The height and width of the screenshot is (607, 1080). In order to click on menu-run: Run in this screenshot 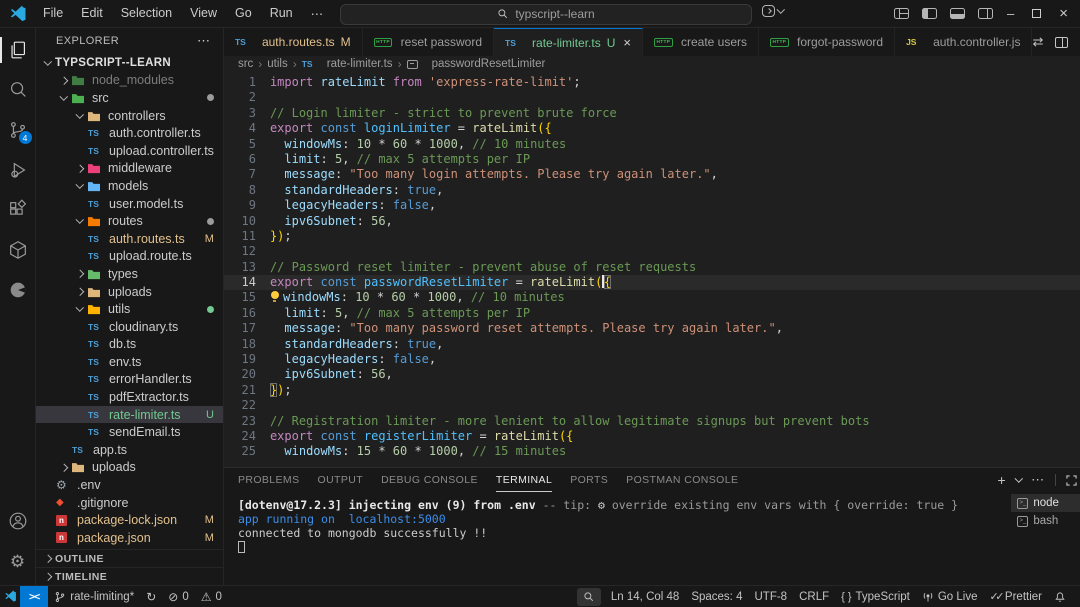, I will do `click(281, 13)`.